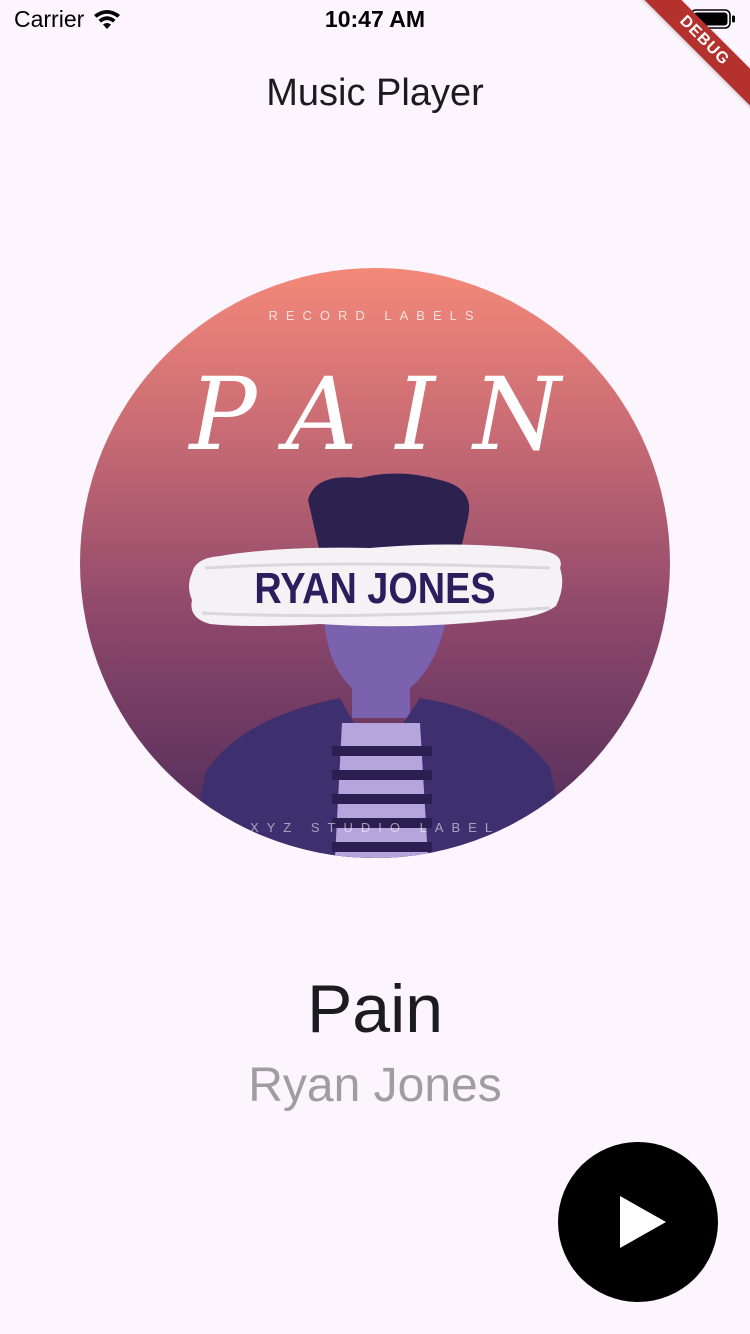  I want to click on album-title: PAIN, so click(394, 414).